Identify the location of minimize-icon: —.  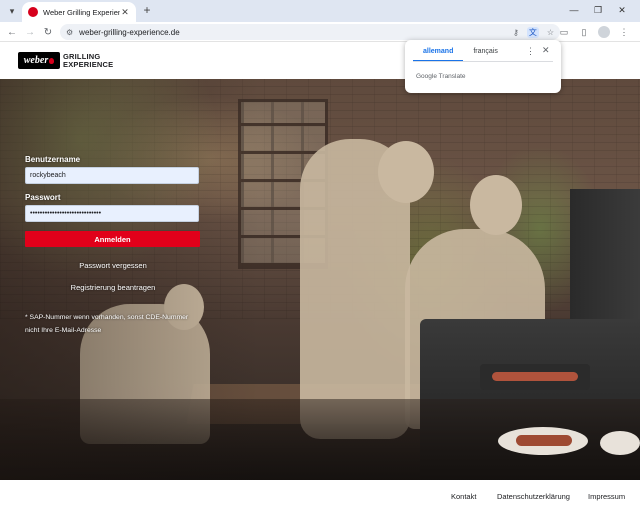
(574, 10).